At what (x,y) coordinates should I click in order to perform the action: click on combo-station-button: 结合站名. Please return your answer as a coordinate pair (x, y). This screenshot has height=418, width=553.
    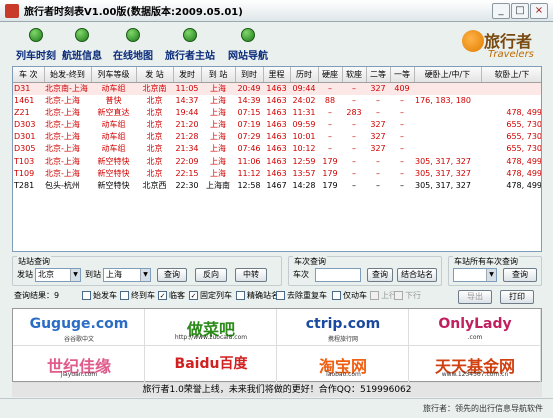
    Looking at the image, I should click on (417, 275).